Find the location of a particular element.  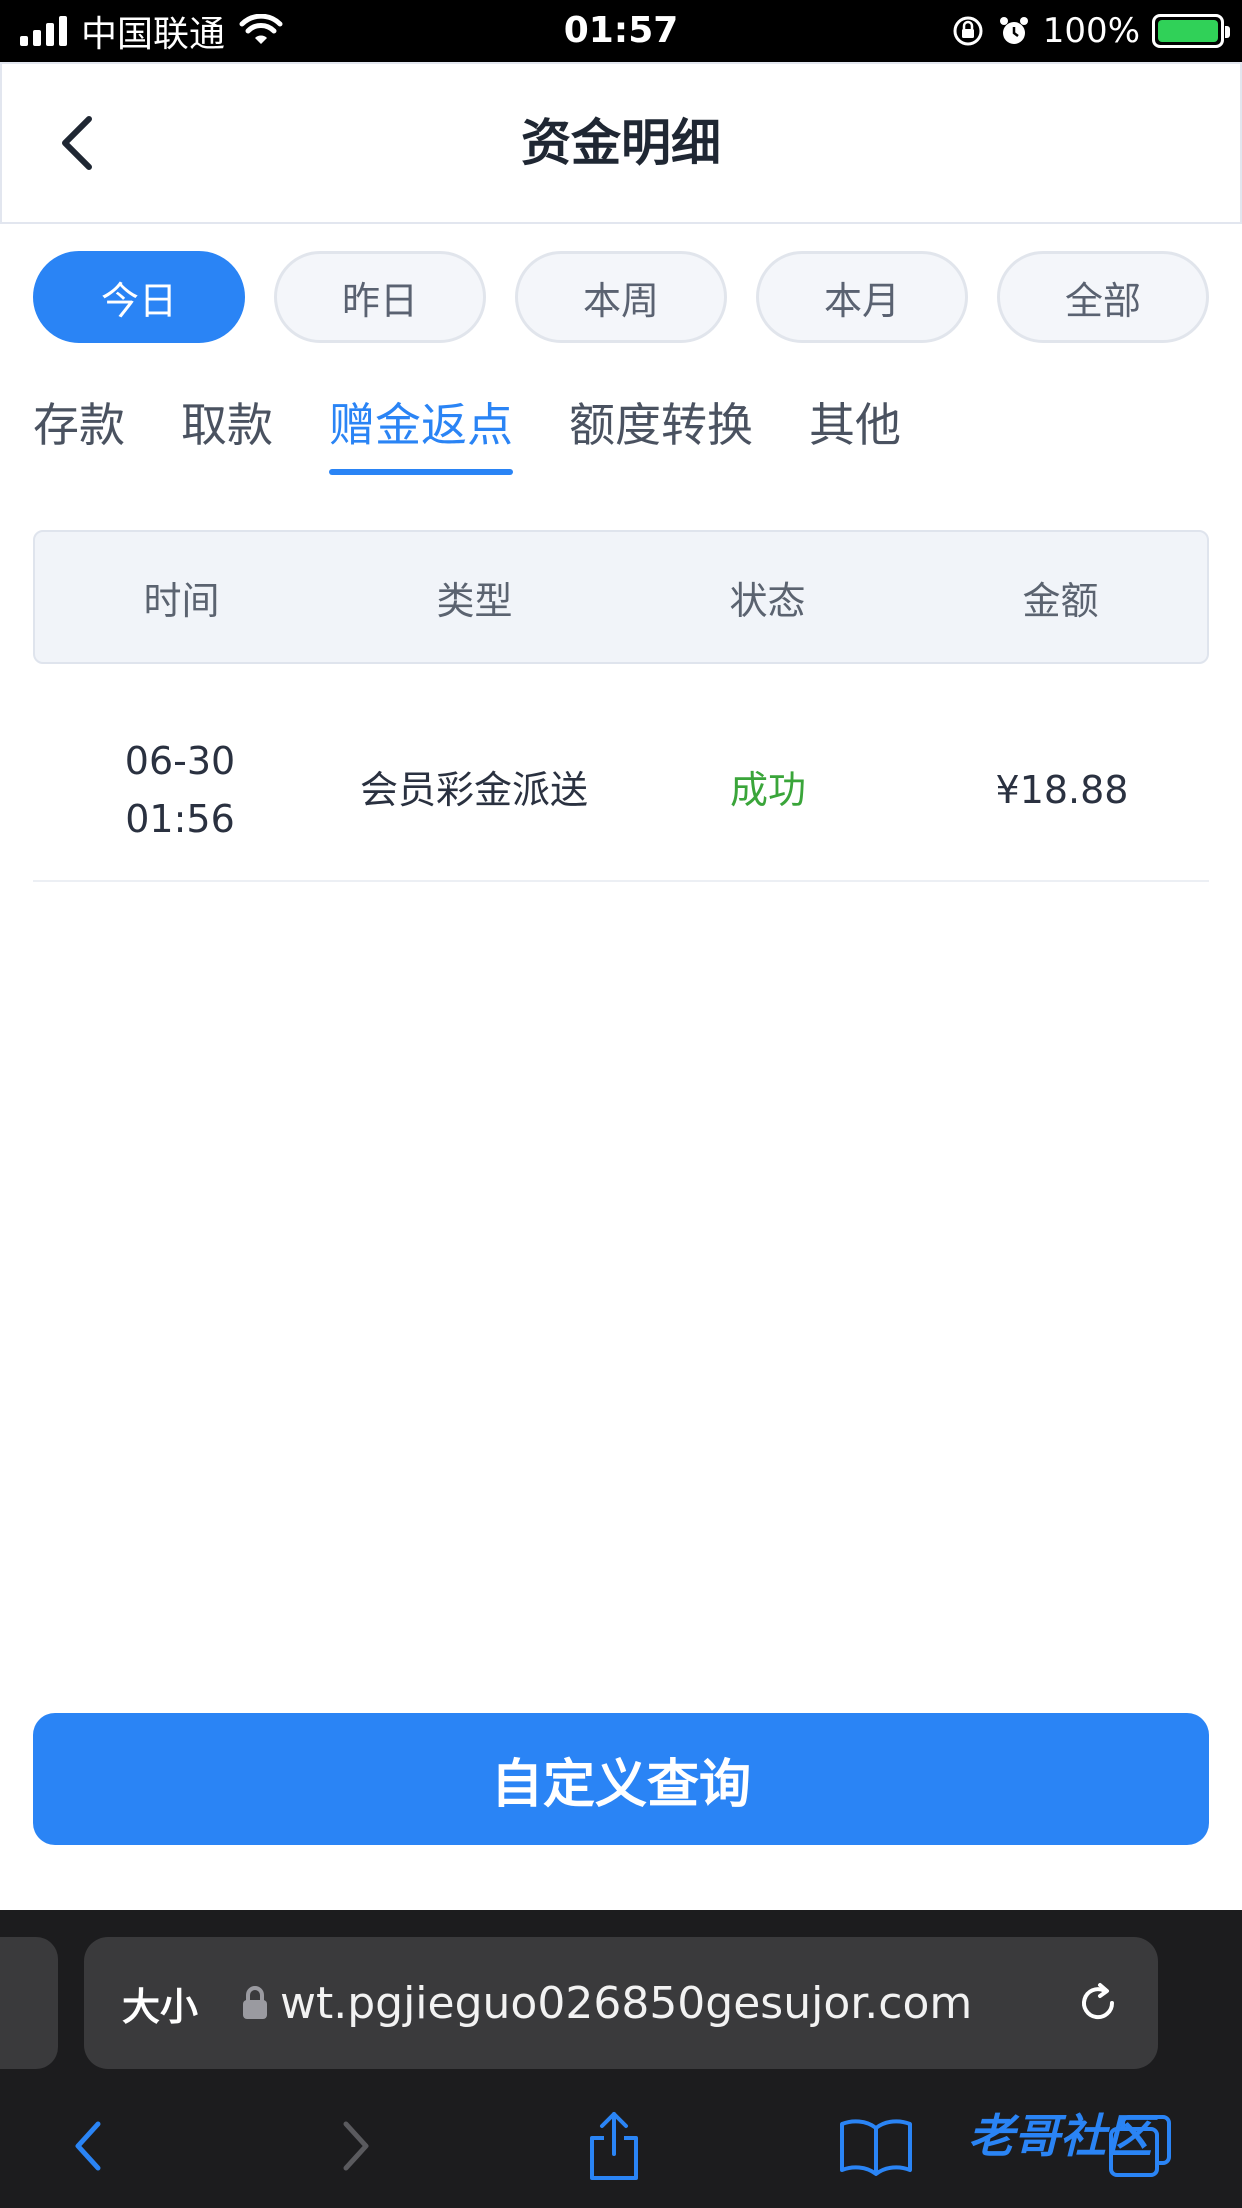

chevron-right-icon is located at coordinates (356, 2146).